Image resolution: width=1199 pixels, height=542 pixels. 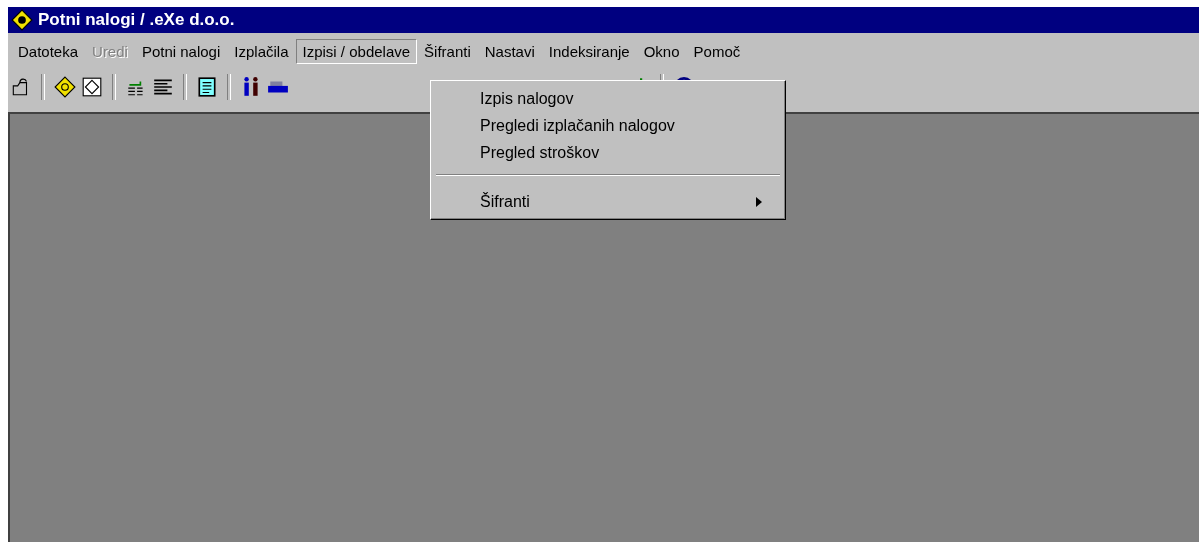 I want to click on app-icon, so click(x=22, y=20).